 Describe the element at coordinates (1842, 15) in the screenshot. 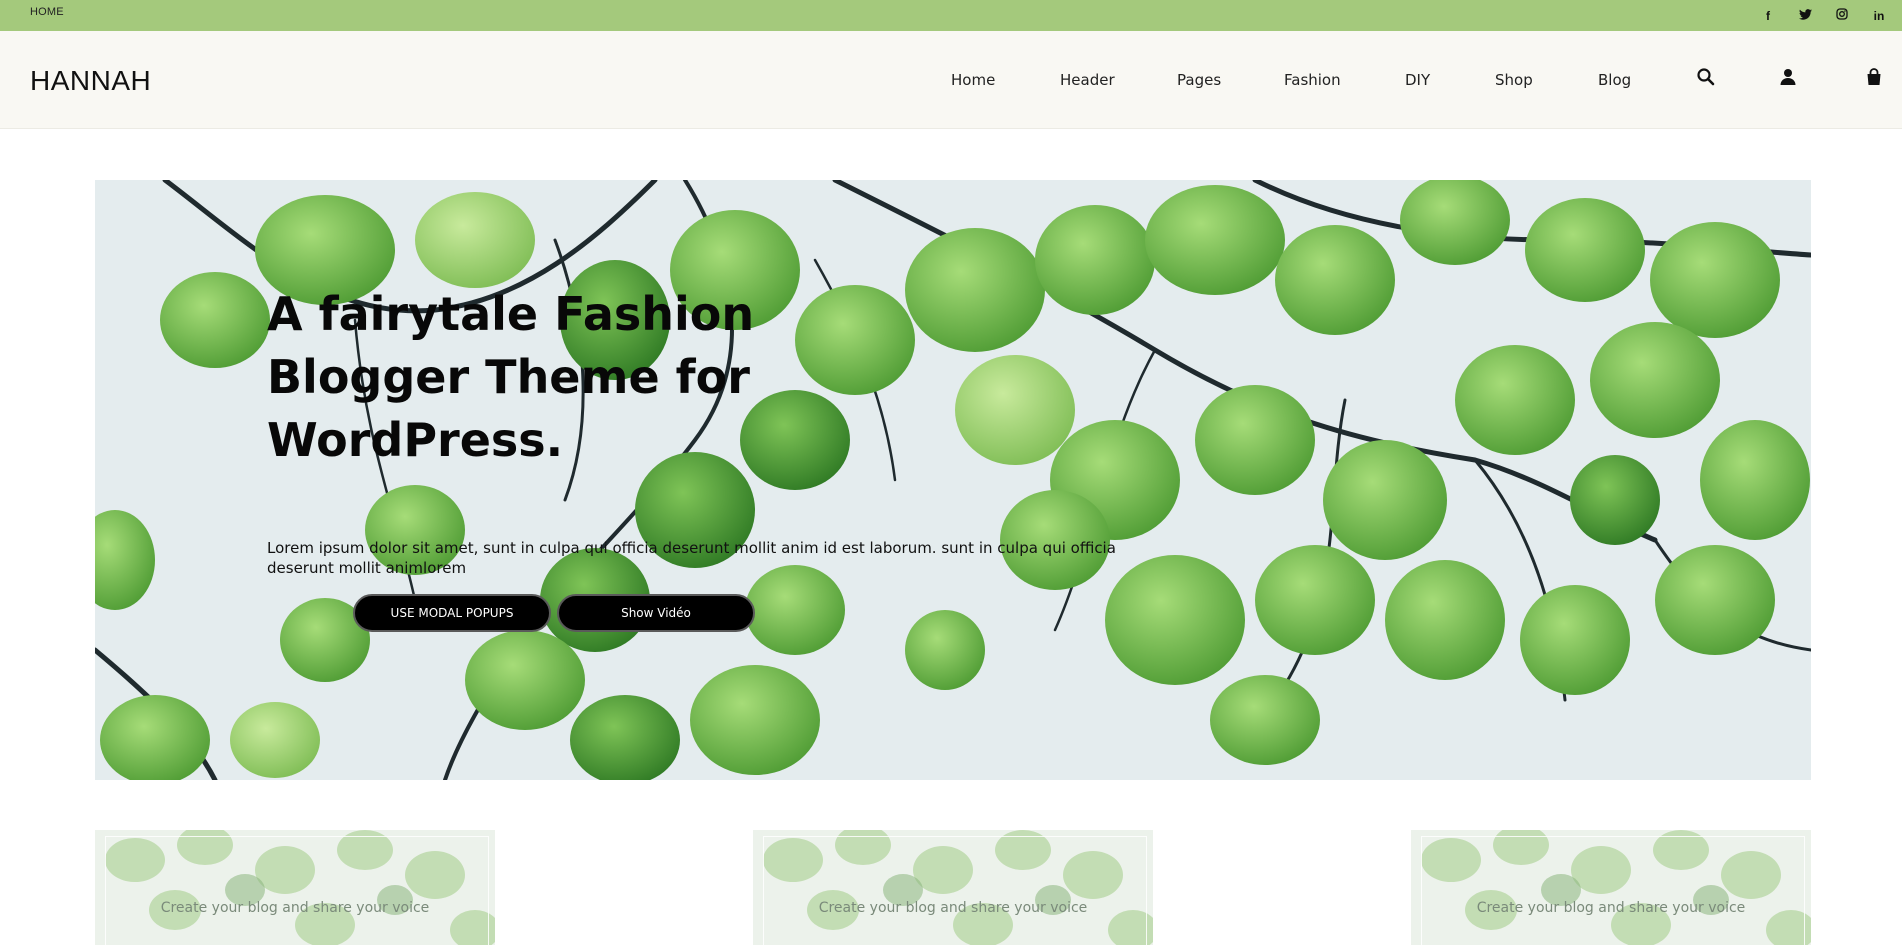

I see `instagram-icon` at that location.